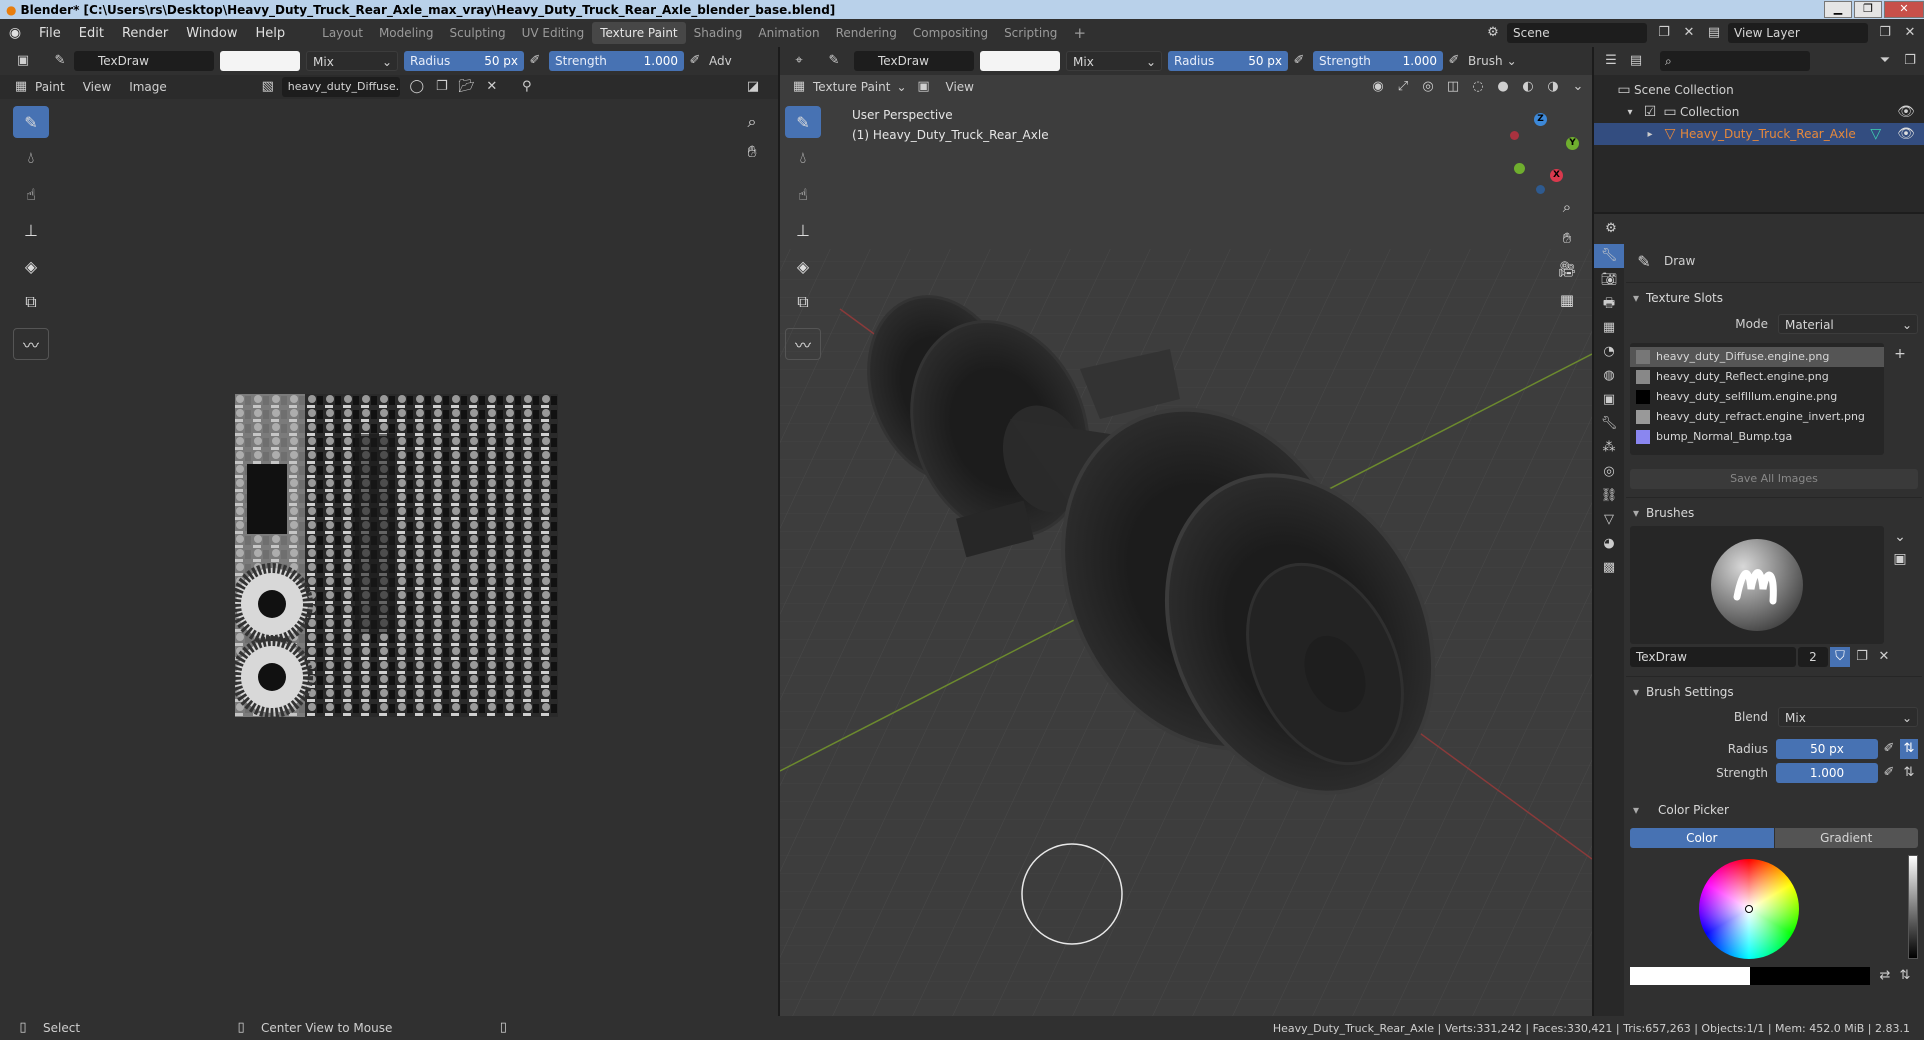  I want to click on color-swatch, so click(260, 61).